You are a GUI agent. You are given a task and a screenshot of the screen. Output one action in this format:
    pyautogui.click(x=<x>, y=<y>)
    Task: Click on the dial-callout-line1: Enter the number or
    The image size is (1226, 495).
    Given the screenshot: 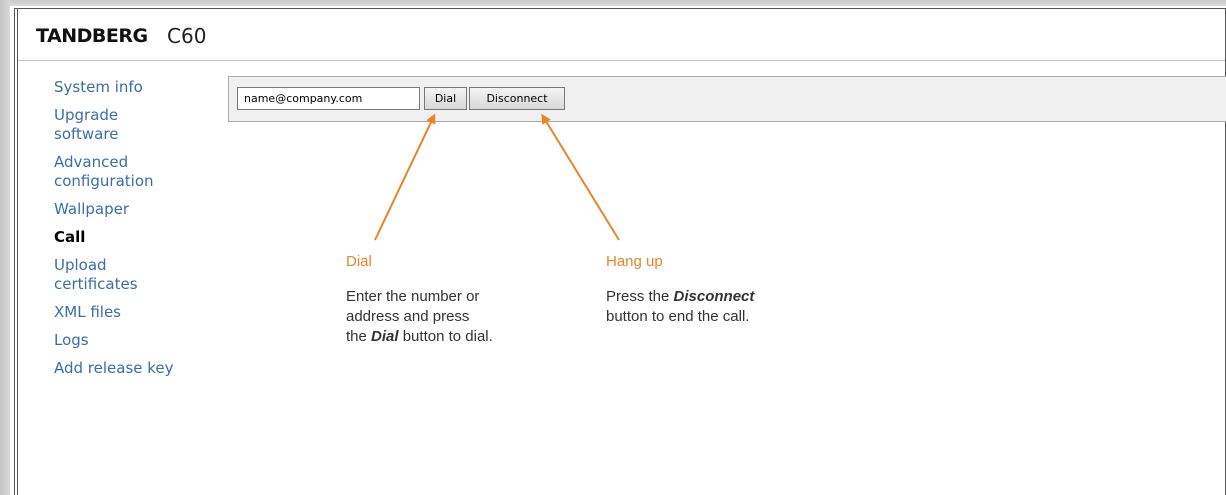 What is the action you would take?
    pyautogui.click(x=413, y=296)
    